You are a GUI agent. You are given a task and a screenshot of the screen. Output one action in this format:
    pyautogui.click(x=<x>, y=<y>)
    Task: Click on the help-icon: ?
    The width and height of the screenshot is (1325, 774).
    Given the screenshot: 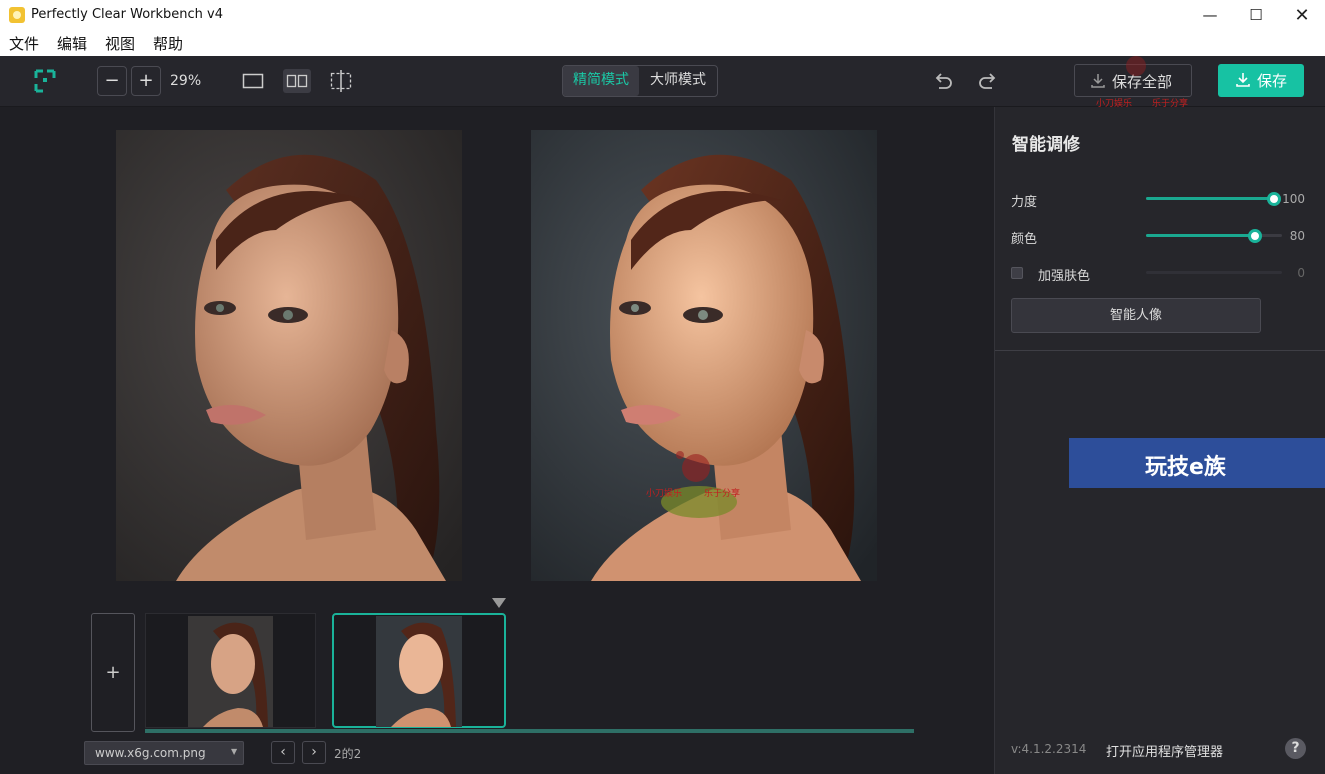 What is the action you would take?
    pyautogui.click(x=1295, y=748)
    